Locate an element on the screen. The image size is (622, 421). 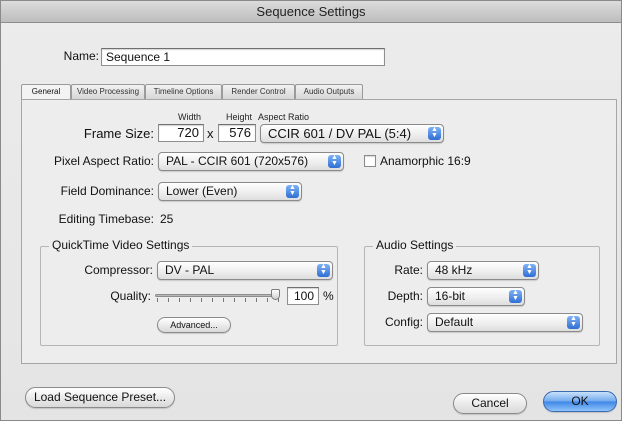
compressor-value: DV - PAL is located at coordinates (190, 270).